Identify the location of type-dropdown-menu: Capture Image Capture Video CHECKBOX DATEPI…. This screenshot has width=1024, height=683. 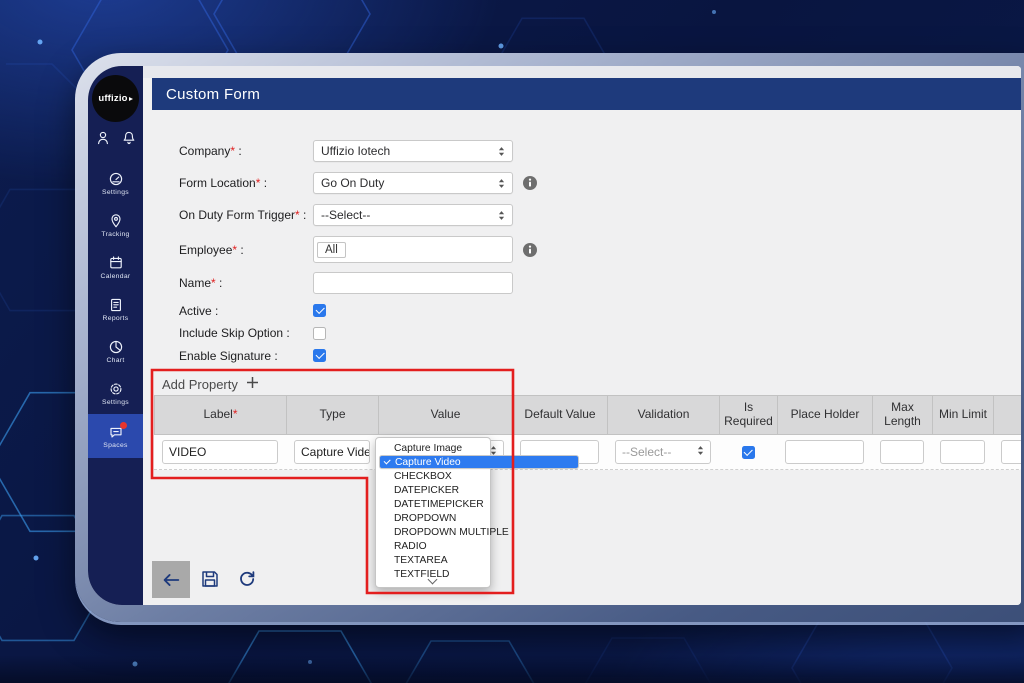
(477, 512).